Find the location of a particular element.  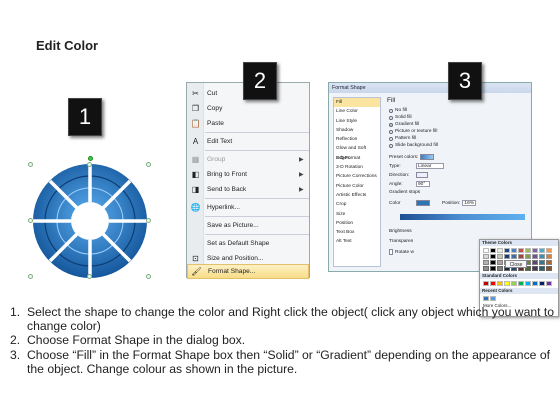

resize-handle-r is located at coordinates (148, 220).